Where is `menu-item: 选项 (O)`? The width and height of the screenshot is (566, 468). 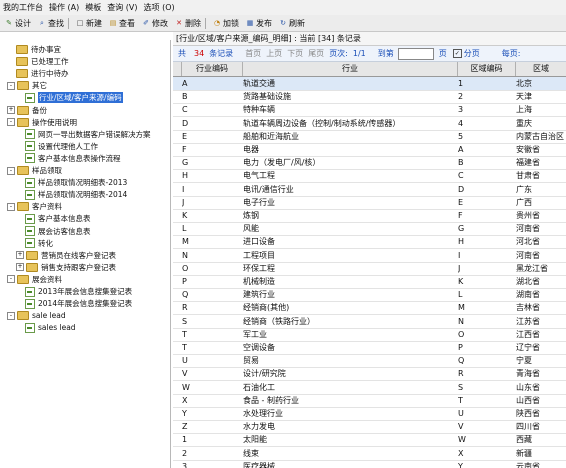
menu-item: 选项 (O) is located at coordinates (159, 7).